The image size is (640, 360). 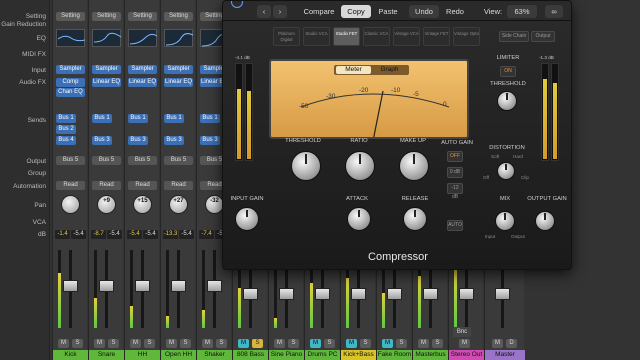 I want to click on track-name: Drums PC, so click(x=322, y=355).